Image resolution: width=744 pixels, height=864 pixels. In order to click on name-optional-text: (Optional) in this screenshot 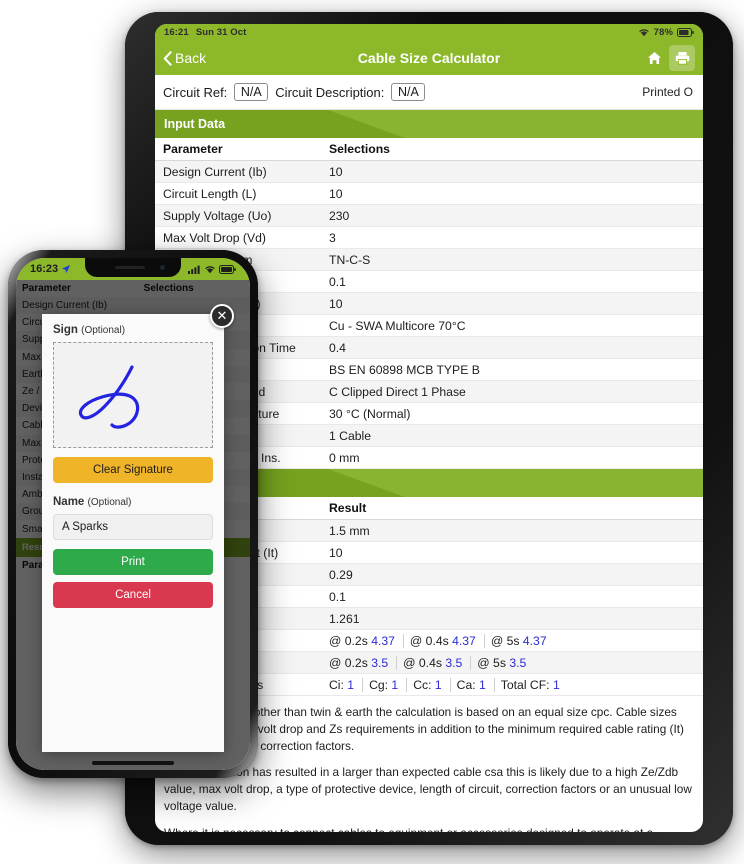, I will do `click(109, 502)`.